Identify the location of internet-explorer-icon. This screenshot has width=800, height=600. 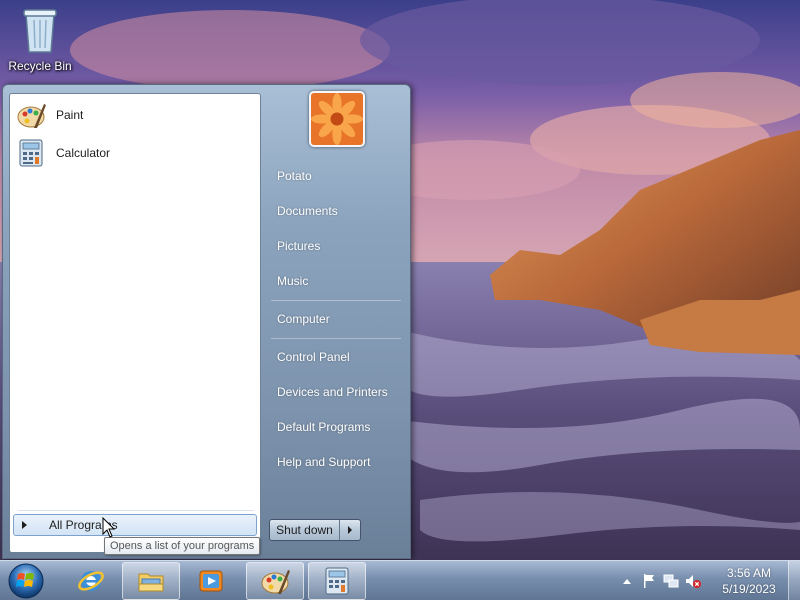
(91, 581).